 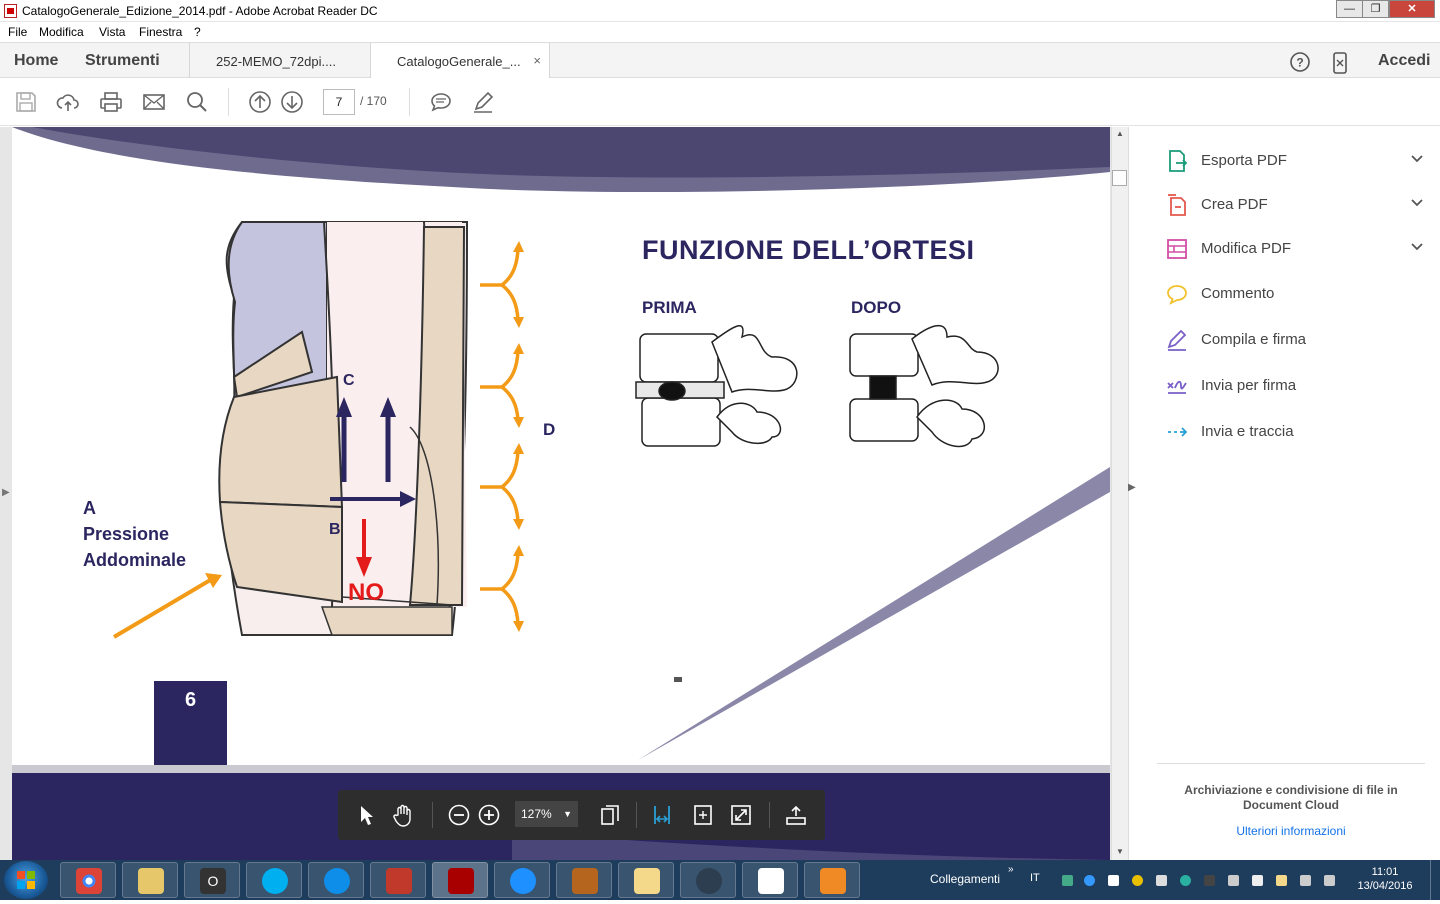 What do you see at coordinates (1113, 880) in the screenshot?
I see `windows-tray-icon` at bounding box center [1113, 880].